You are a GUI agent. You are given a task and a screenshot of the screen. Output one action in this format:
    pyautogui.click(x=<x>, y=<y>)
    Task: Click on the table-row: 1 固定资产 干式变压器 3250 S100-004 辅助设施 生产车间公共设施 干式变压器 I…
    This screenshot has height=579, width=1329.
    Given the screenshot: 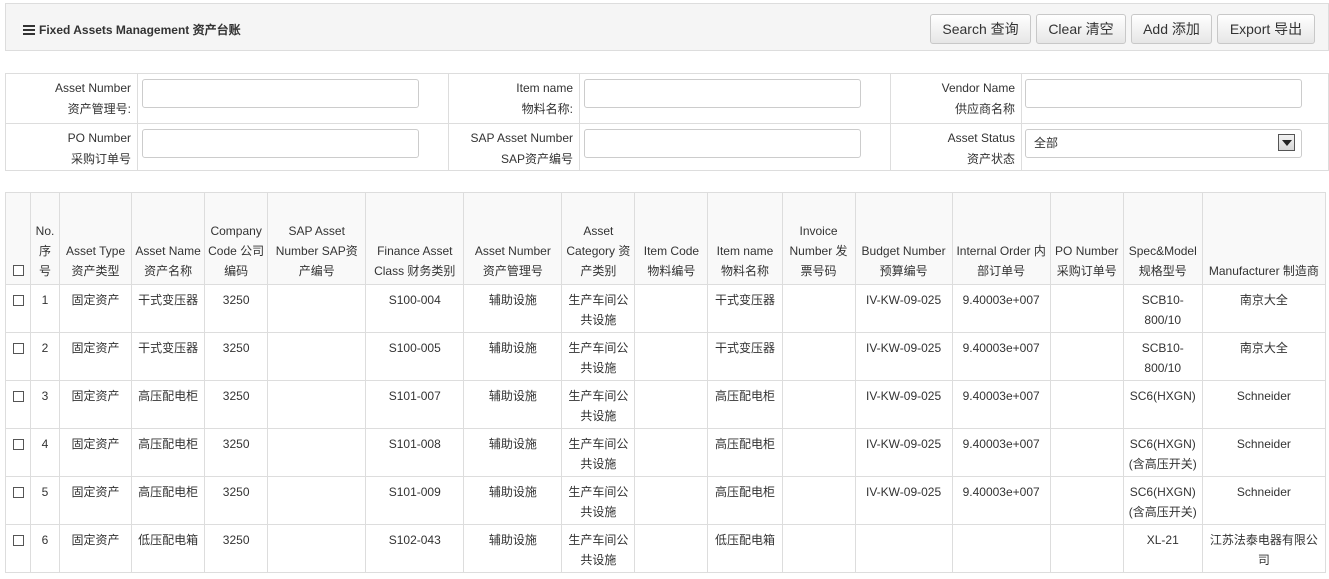 What is the action you would take?
    pyautogui.click(x=666, y=308)
    